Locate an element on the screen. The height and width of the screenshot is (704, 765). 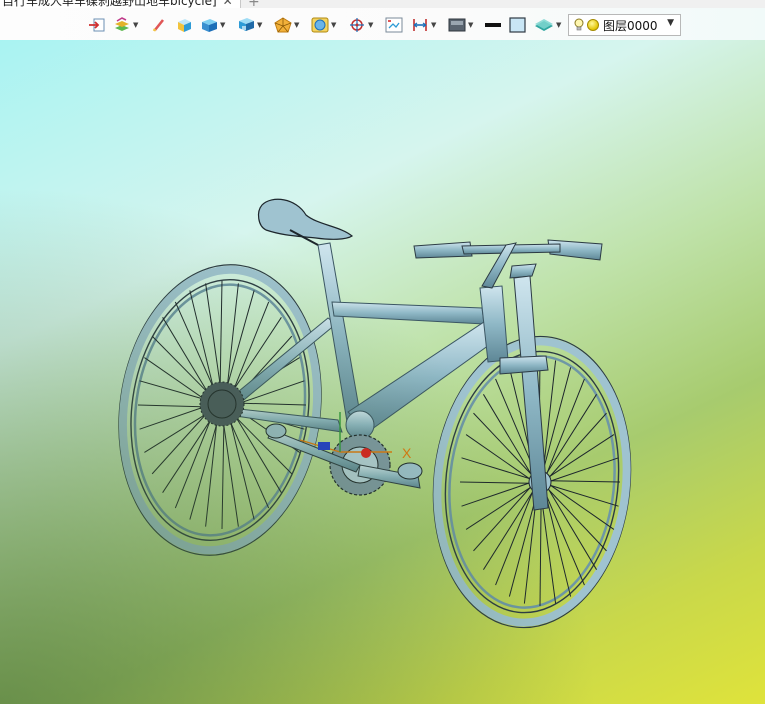
layer-name: 图层0000 is located at coordinates (630, 25).